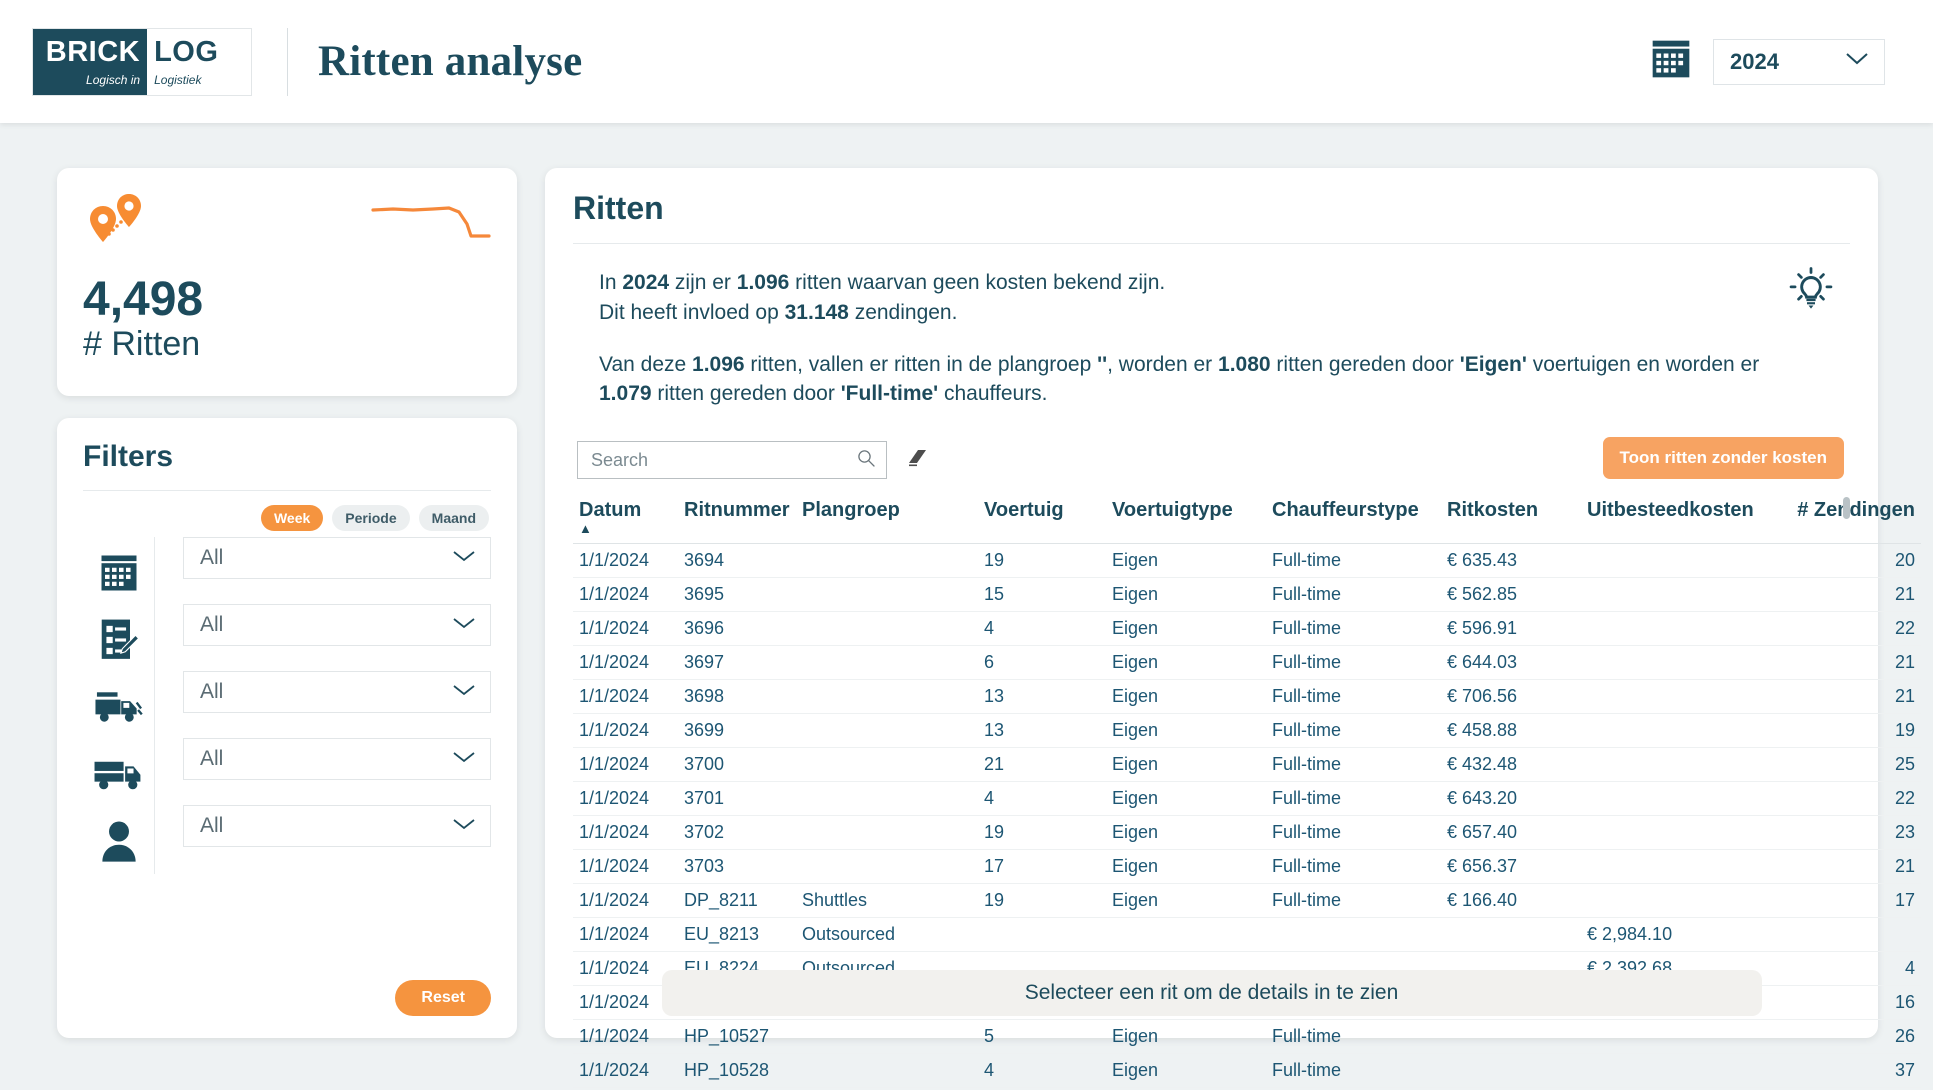 The height and width of the screenshot is (1090, 1933). What do you see at coordinates (450, 61) in the screenshot?
I see `page-title: Ritten analyse` at bounding box center [450, 61].